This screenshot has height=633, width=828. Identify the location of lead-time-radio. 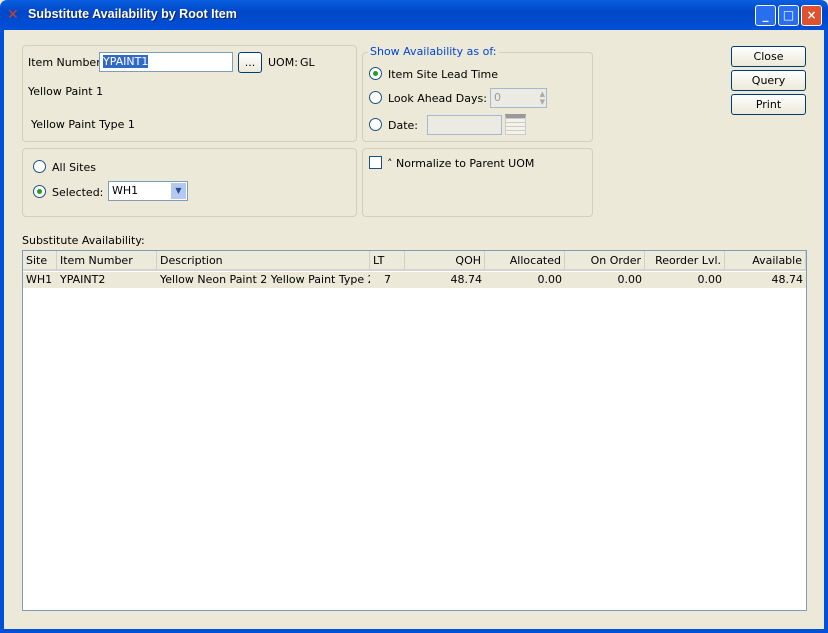
(375, 73).